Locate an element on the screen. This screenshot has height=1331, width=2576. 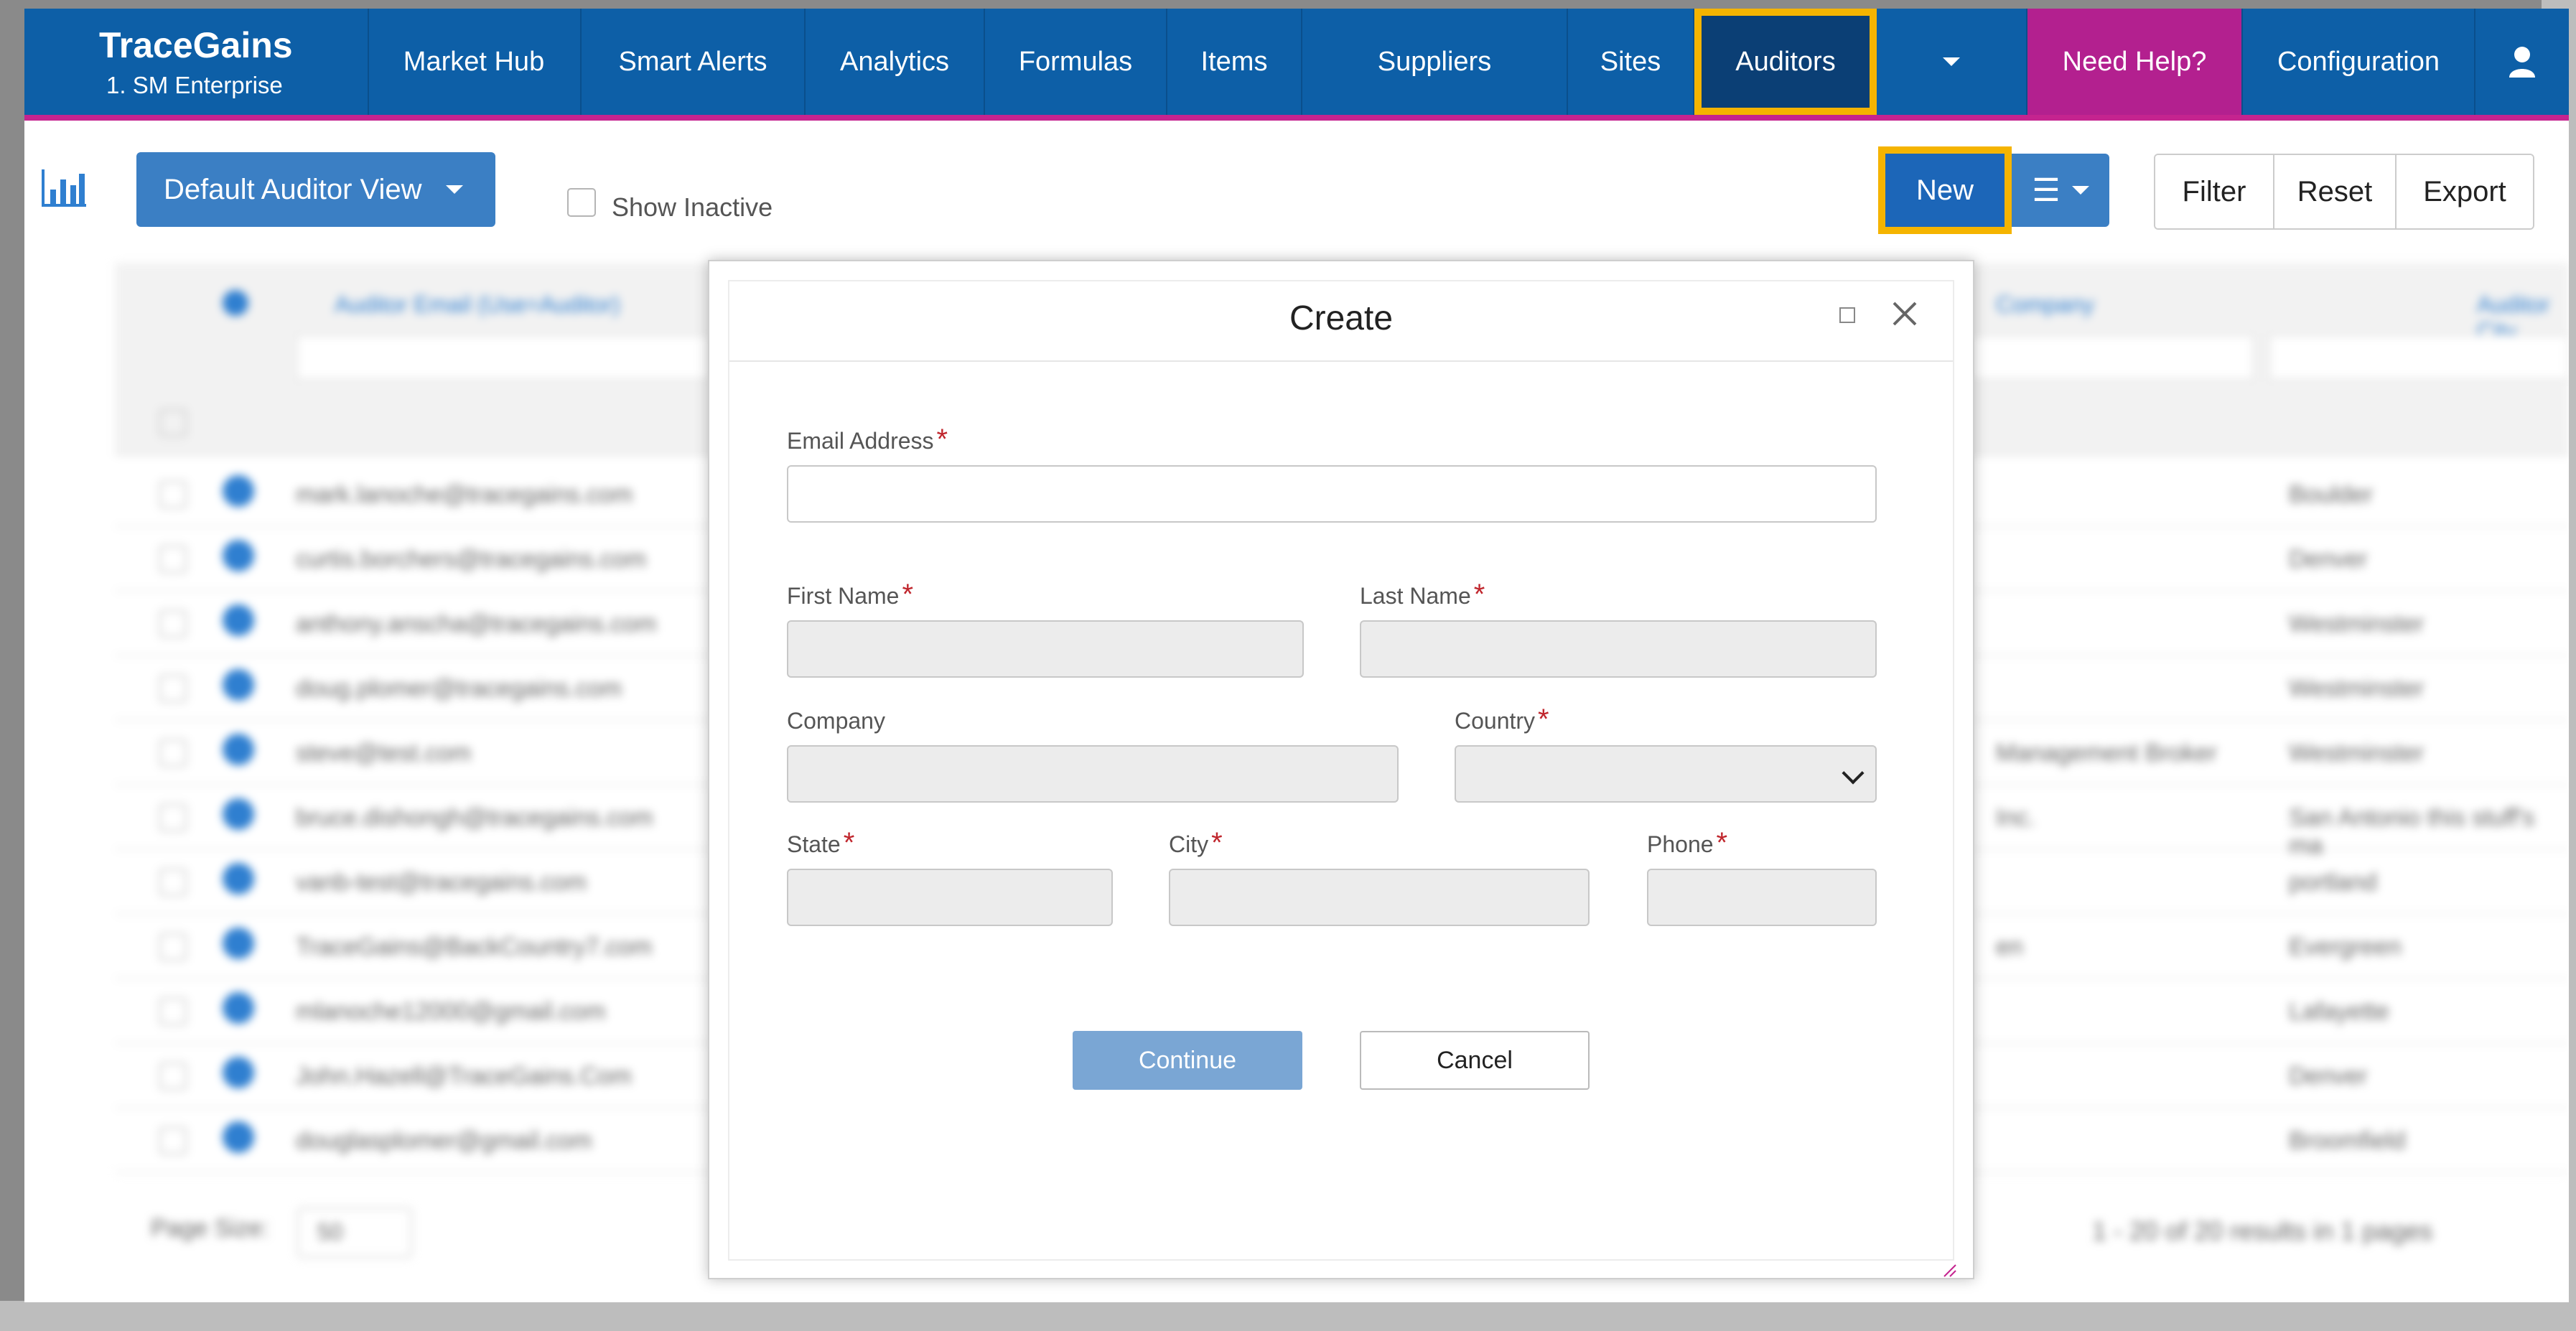
brand: TraceGains 1. SM Enterprise is located at coordinates (196, 62).